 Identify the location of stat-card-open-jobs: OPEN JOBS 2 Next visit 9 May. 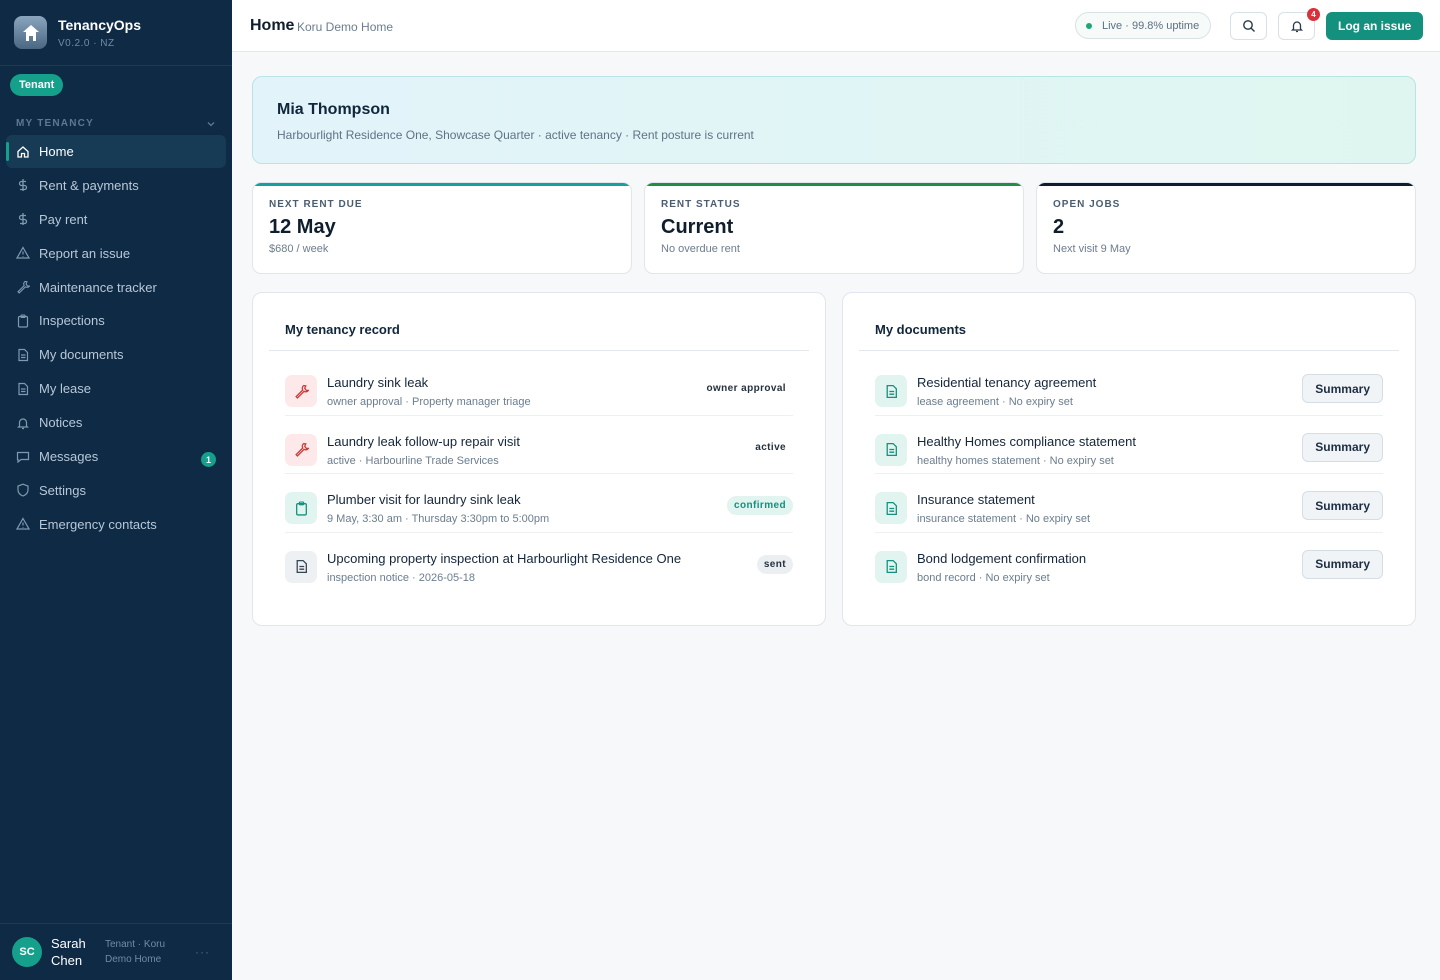
(1226, 228).